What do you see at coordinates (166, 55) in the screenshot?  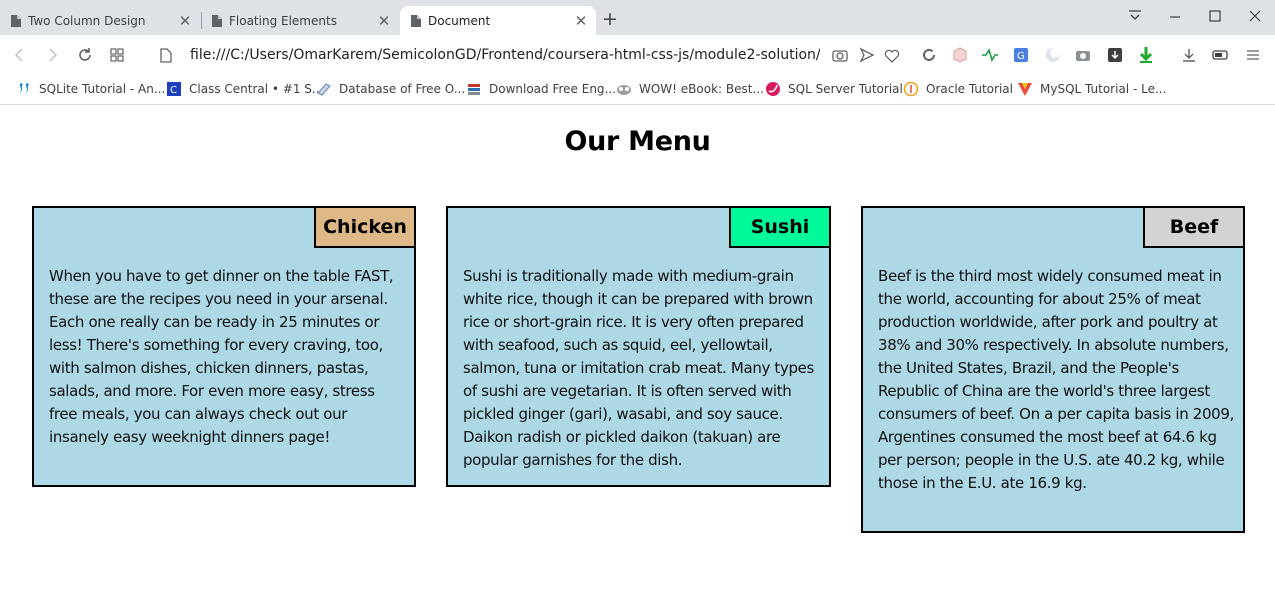 I see `page-info-icon` at bounding box center [166, 55].